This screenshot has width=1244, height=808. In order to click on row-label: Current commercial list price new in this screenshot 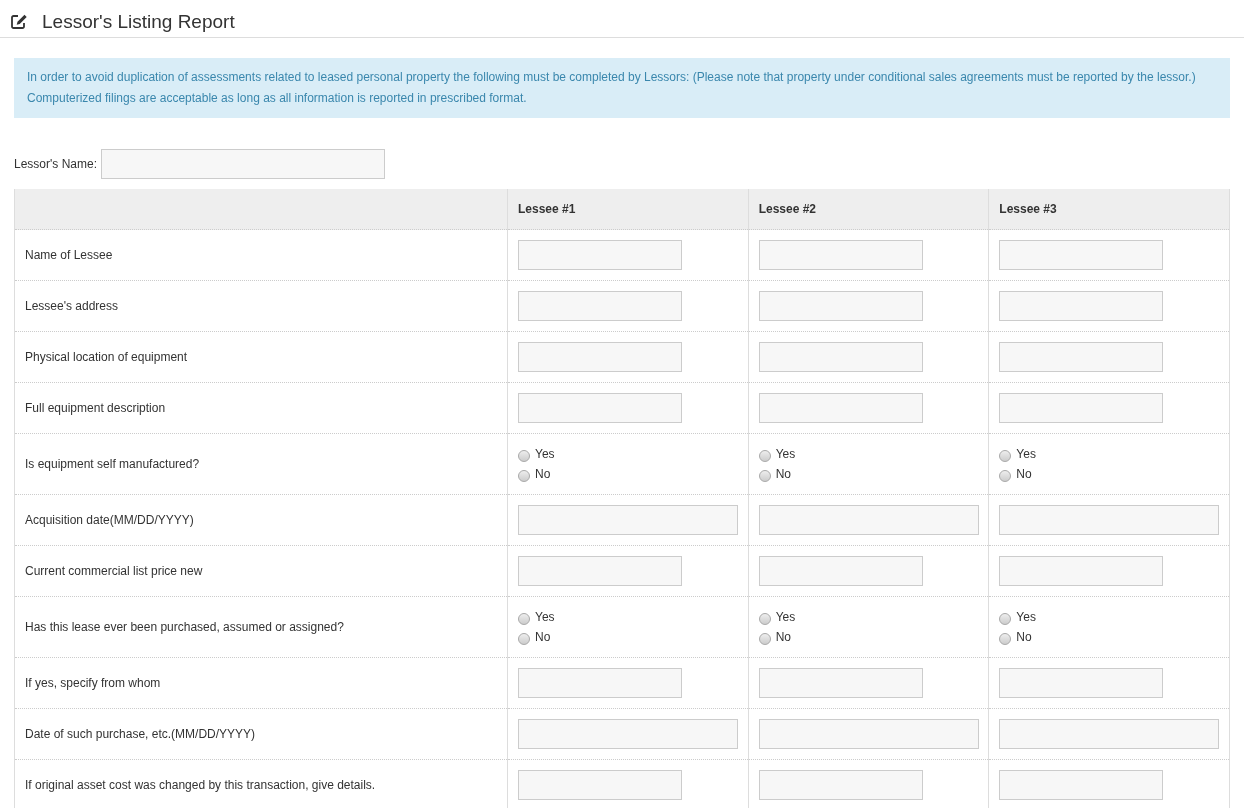, I will do `click(114, 571)`.